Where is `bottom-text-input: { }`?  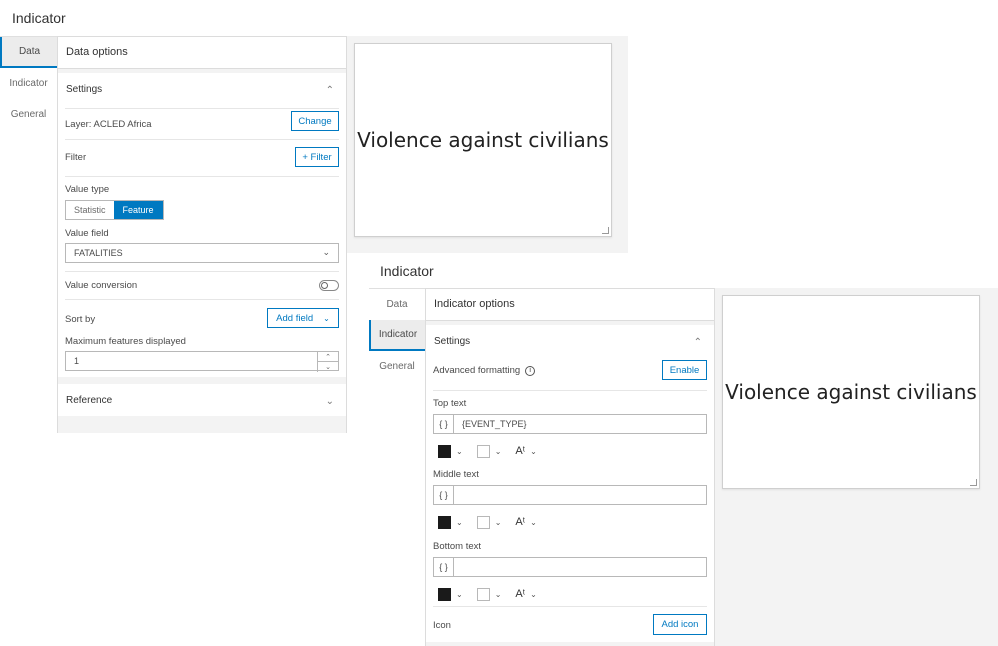 bottom-text-input: { } is located at coordinates (570, 567).